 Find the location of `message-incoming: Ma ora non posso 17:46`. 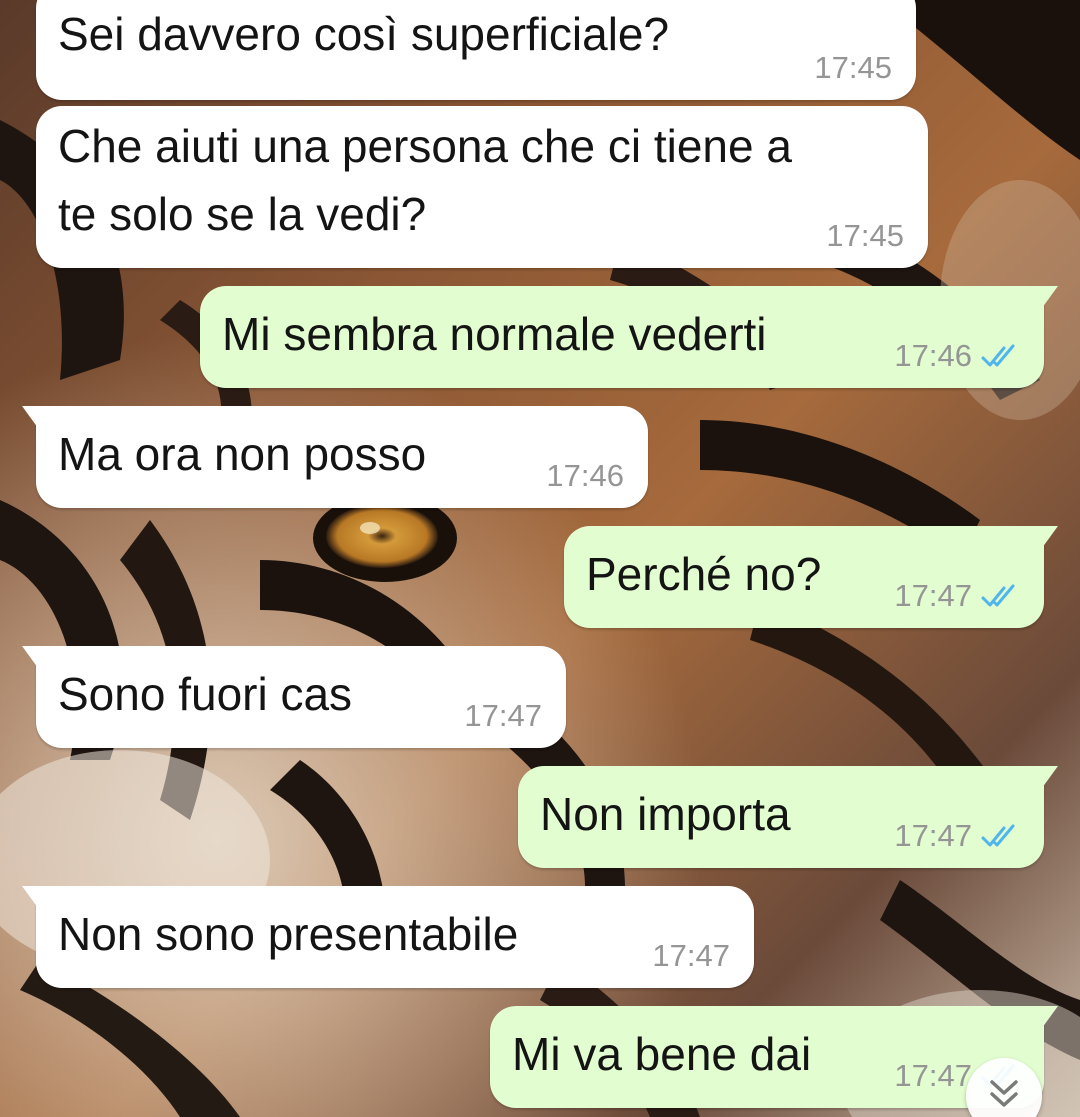

message-incoming: Ma ora non posso 17:46 is located at coordinates (335, 457).